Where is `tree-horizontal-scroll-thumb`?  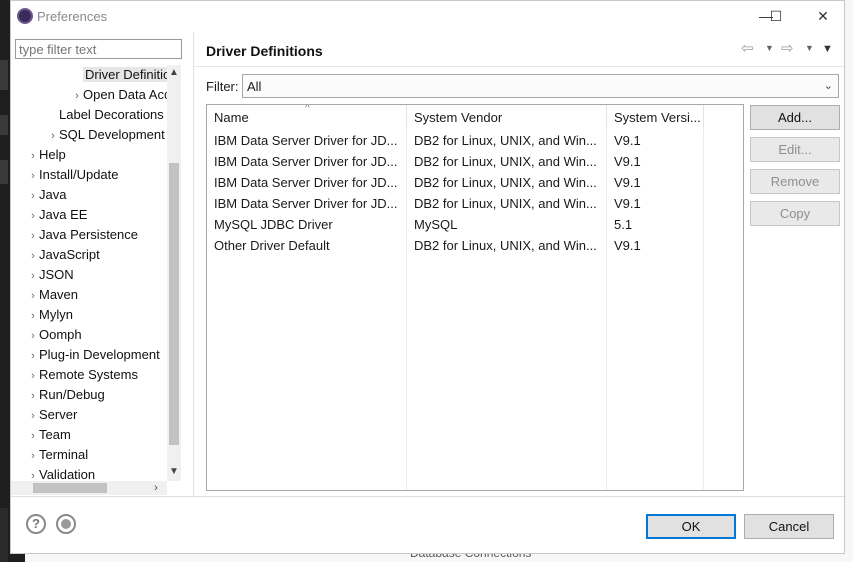 tree-horizontal-scroll-thumb is located at coordinates (70, 488).